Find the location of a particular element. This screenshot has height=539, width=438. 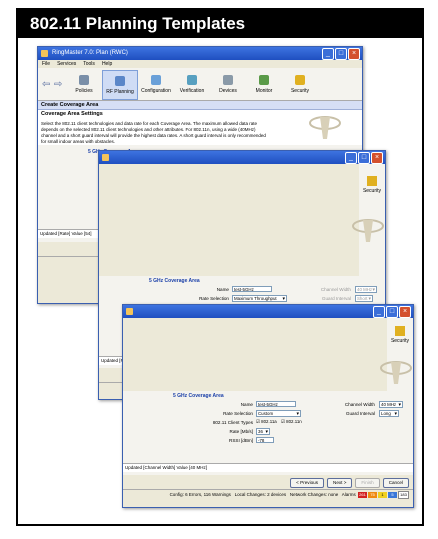

toolbar-rf-planning: RF Planning is located at coordinates (120, 85).